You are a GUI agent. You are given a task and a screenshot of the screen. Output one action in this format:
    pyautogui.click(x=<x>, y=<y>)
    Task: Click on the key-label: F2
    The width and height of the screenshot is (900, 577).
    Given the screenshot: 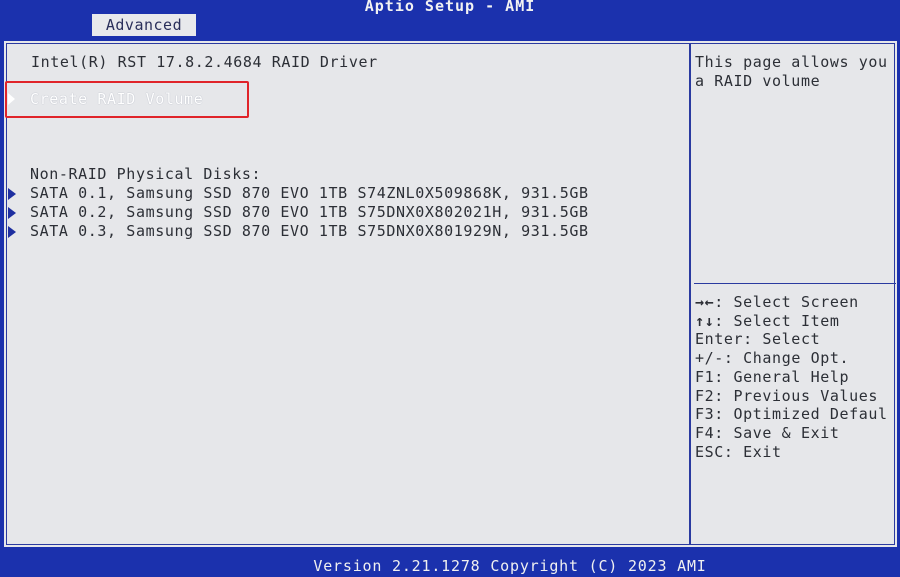 What is the action you would take?
    pyautogui.click(x=705, y=395)
    